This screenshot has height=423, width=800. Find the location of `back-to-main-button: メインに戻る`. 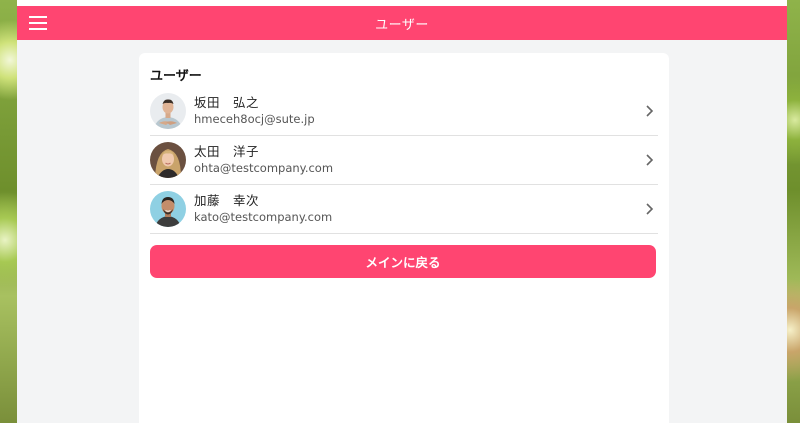

back-to-main-button: メインに戻る is located at coordinates (403, 261).